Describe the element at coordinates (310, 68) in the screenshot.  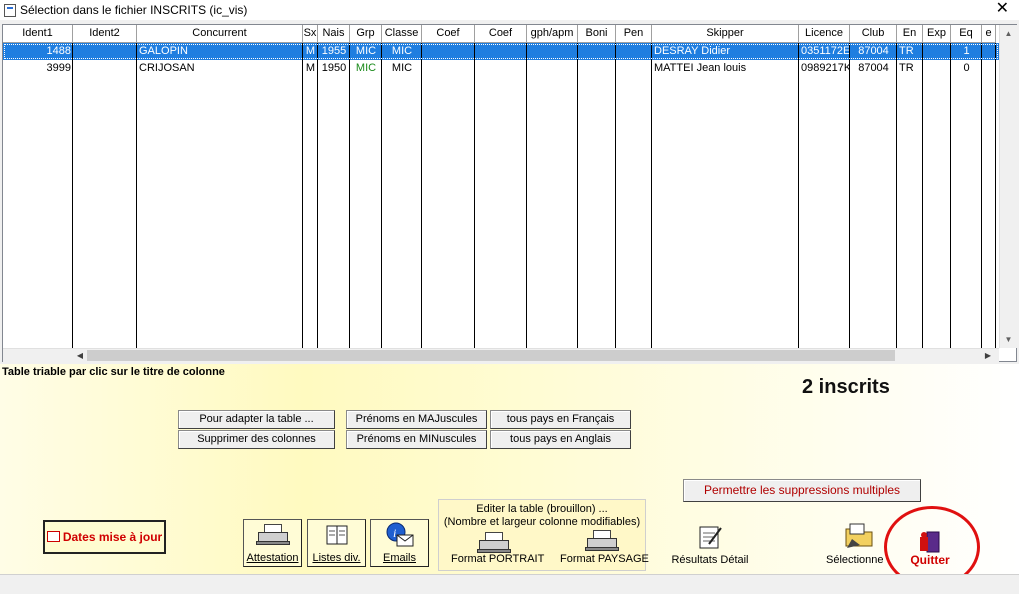
I see `table-cell: M` at that location.